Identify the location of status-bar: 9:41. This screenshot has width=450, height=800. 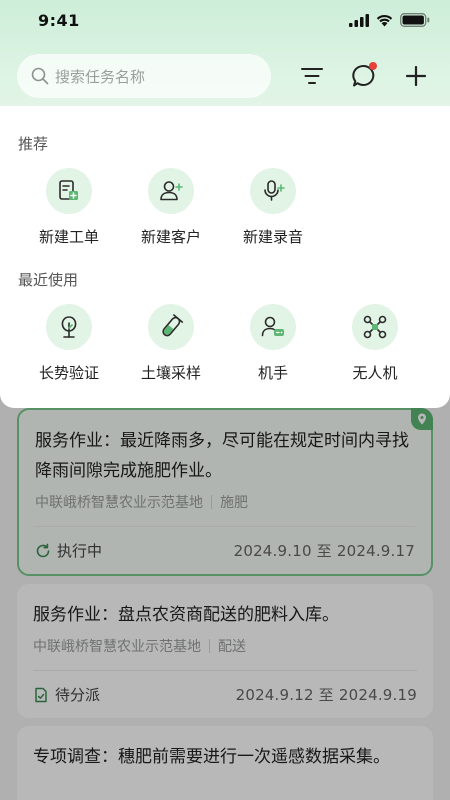
(225, 20).